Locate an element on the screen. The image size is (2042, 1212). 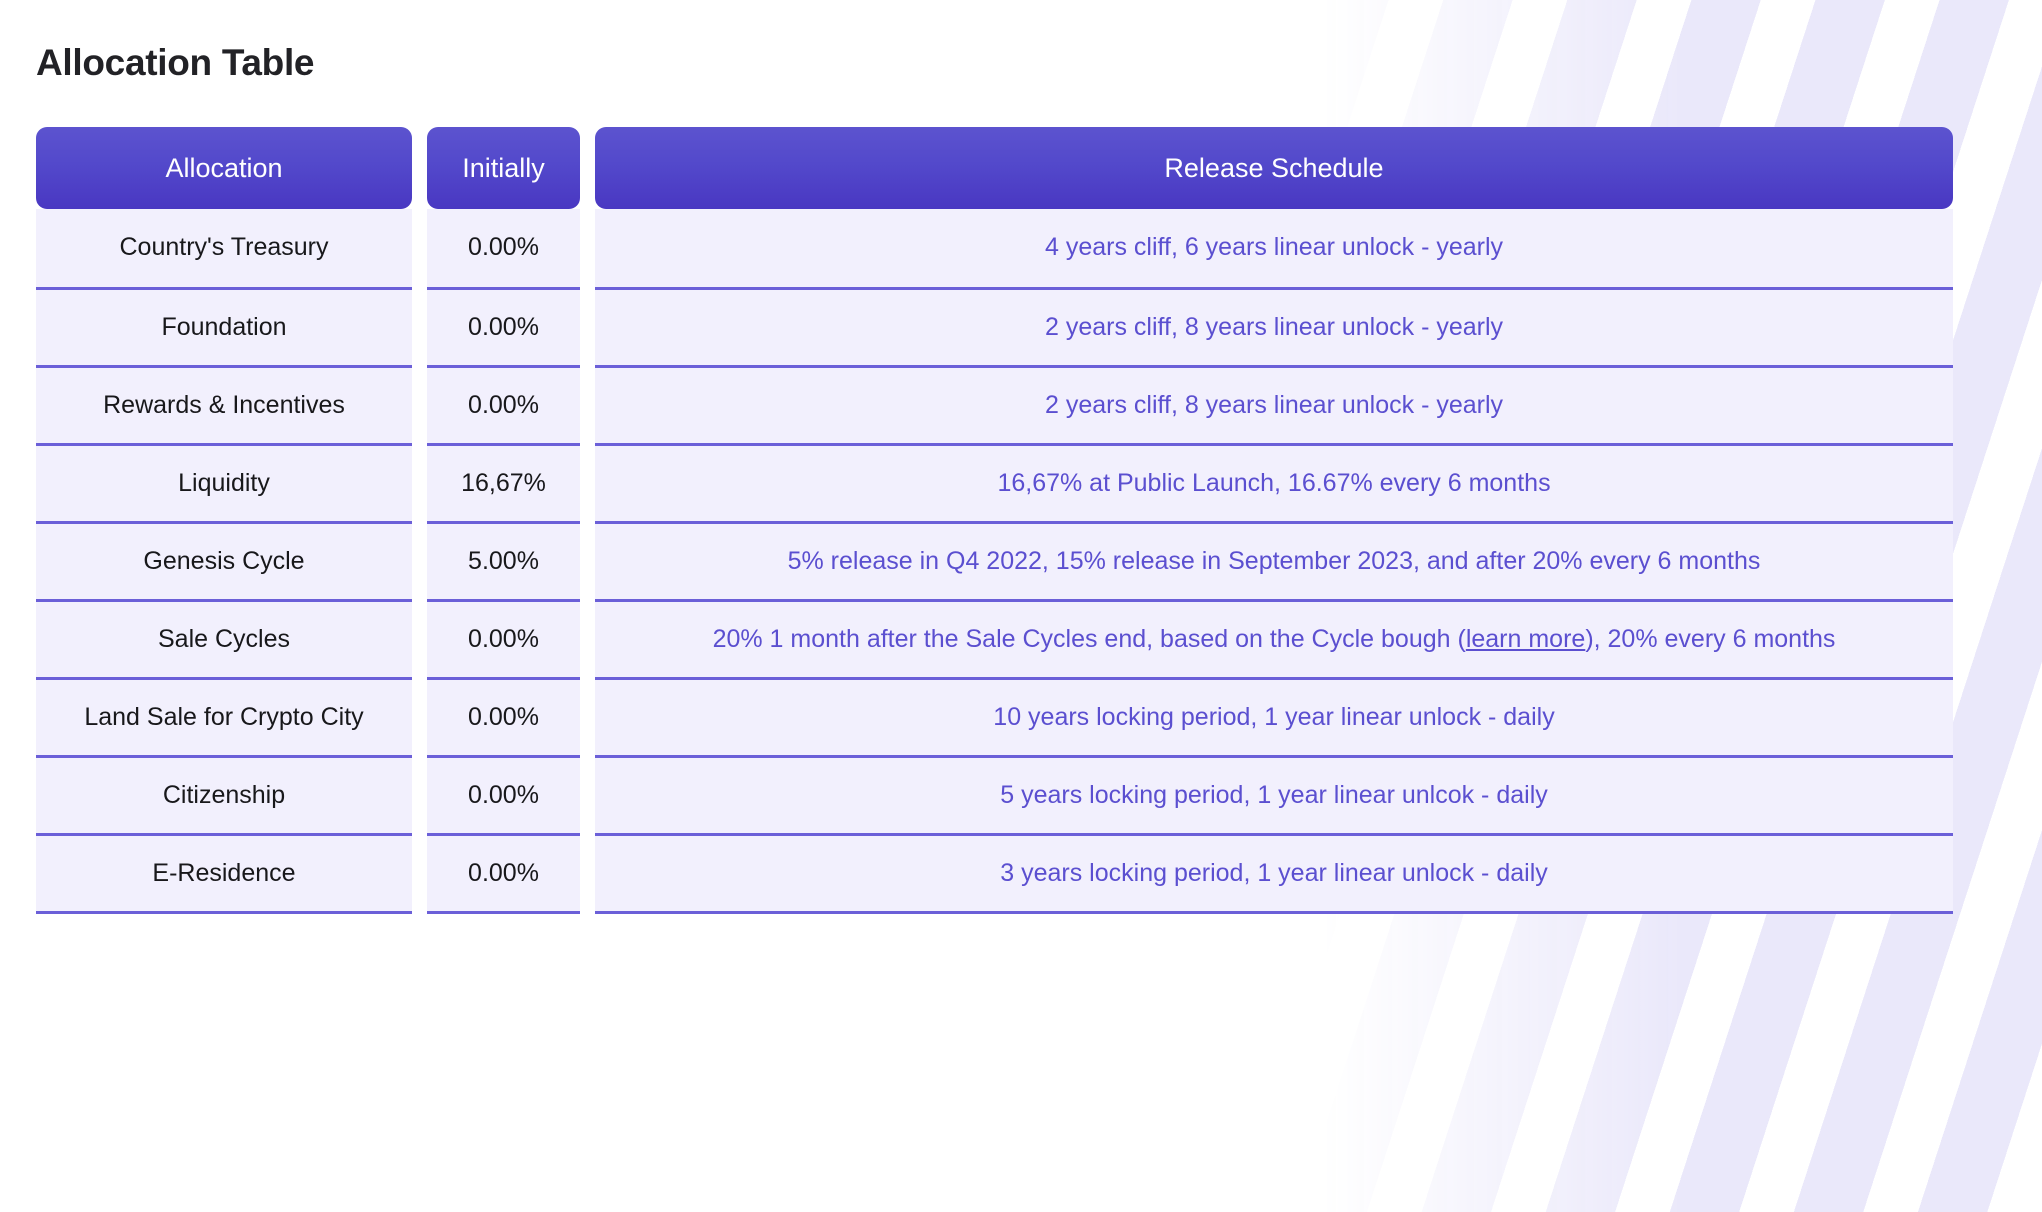
column-header-allocation: Allocation is located at coordinates (224, 168).